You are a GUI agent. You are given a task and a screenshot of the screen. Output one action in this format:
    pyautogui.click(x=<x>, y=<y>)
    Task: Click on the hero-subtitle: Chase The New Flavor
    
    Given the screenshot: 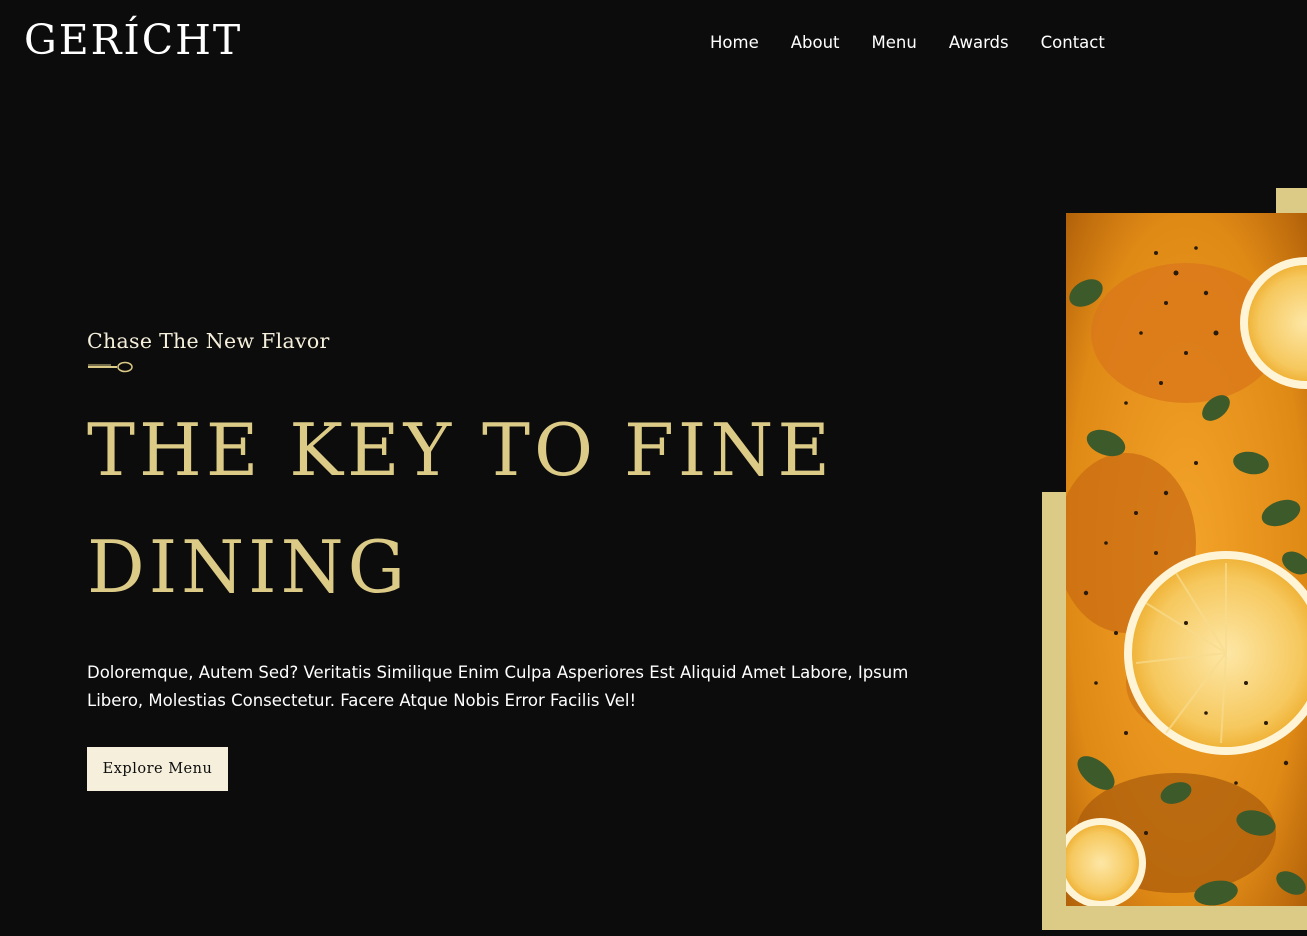 What is the action you would take?
    pyautogui.click(x=208, y=341)
    